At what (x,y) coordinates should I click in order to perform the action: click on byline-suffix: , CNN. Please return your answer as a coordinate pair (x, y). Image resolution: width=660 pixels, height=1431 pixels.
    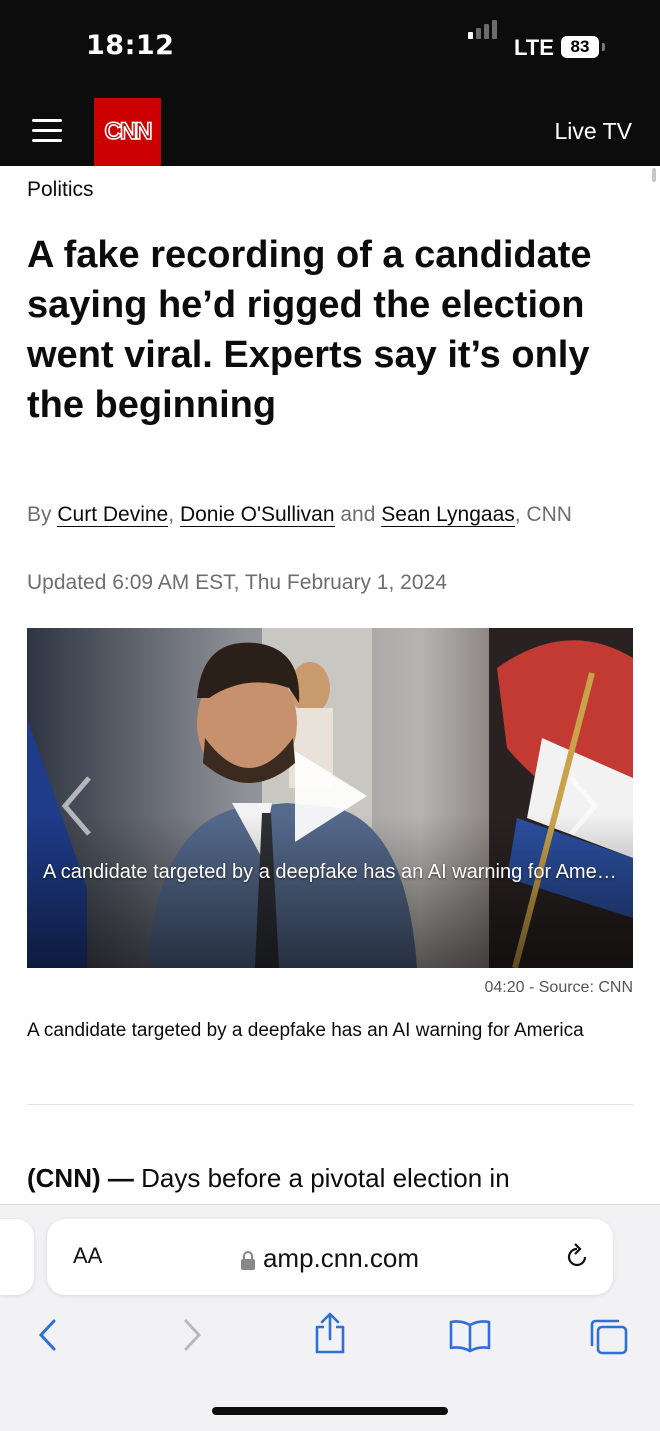
    Looking at the image, I should click on (543, 514).